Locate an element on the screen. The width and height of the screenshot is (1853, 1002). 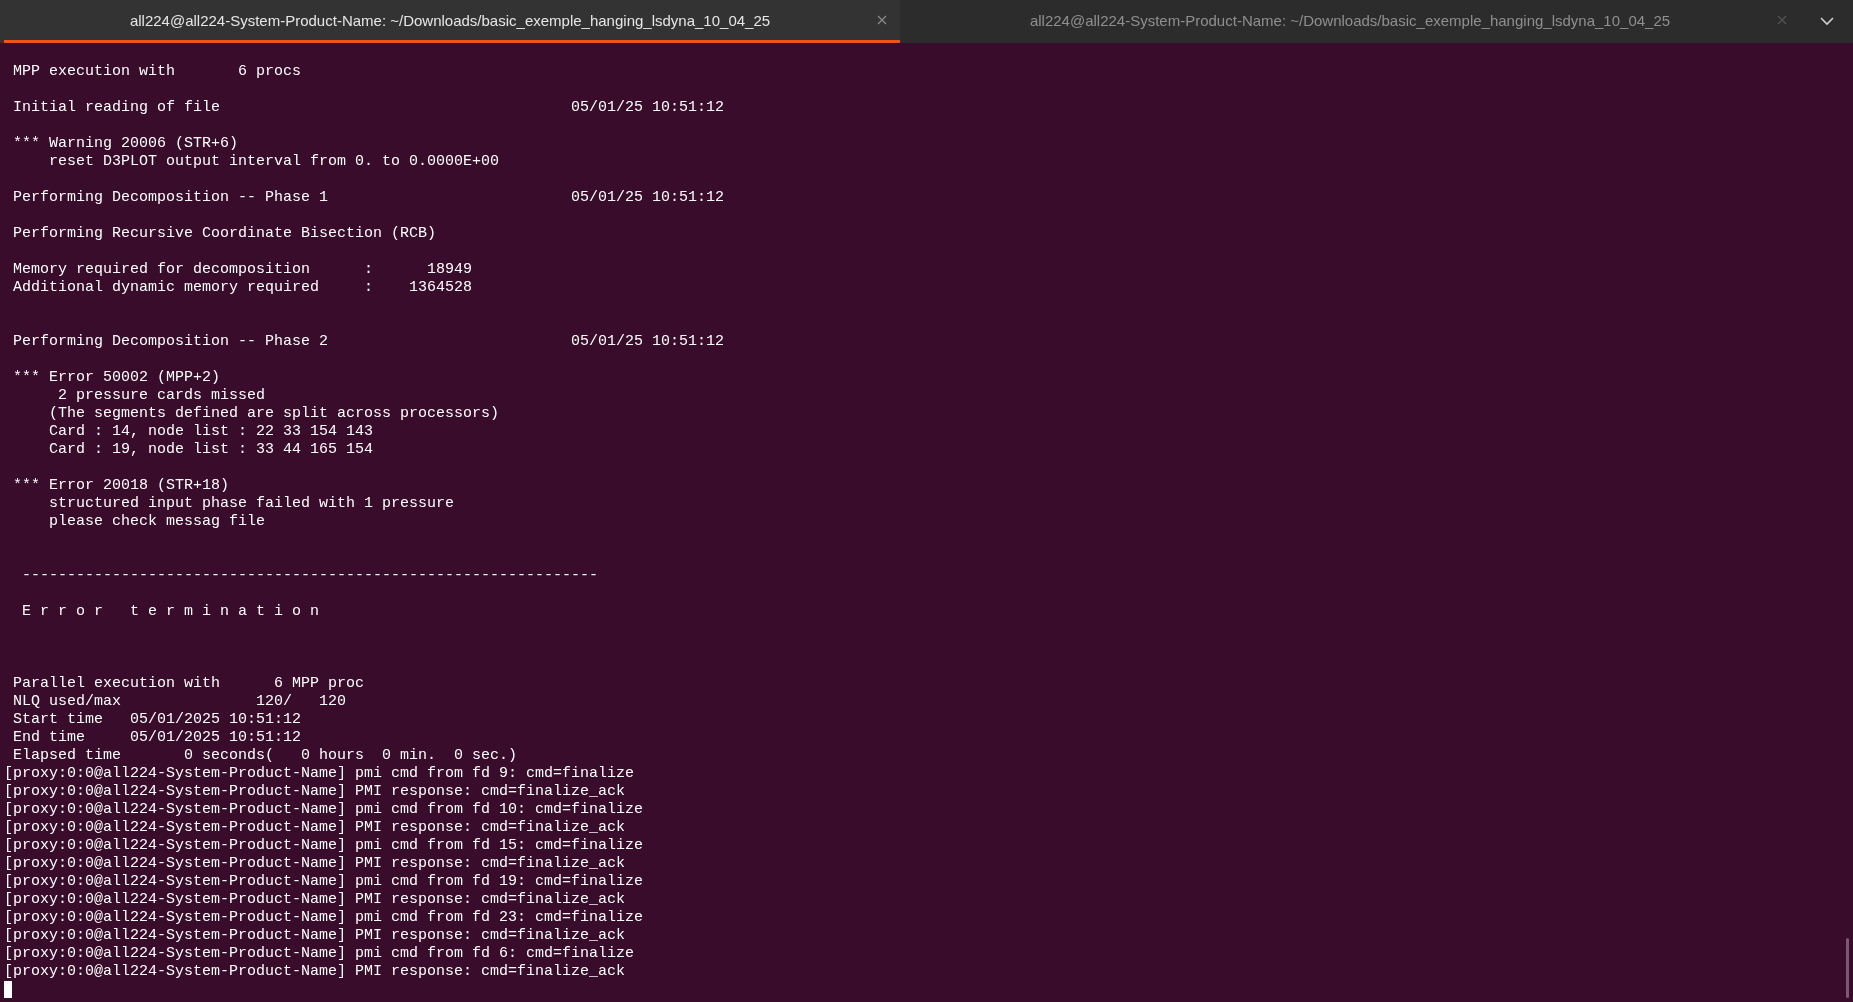
terminal-line: *** Error 50002 (MPP+2) is located at coordinates (116, 378).